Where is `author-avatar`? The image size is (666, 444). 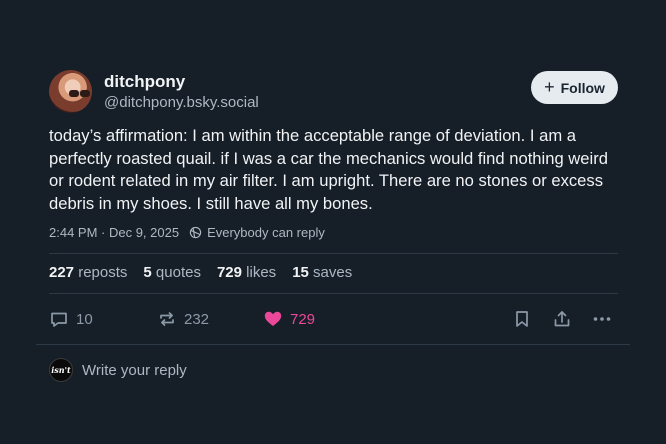 author-avatar is located at coordinates (70, 91).